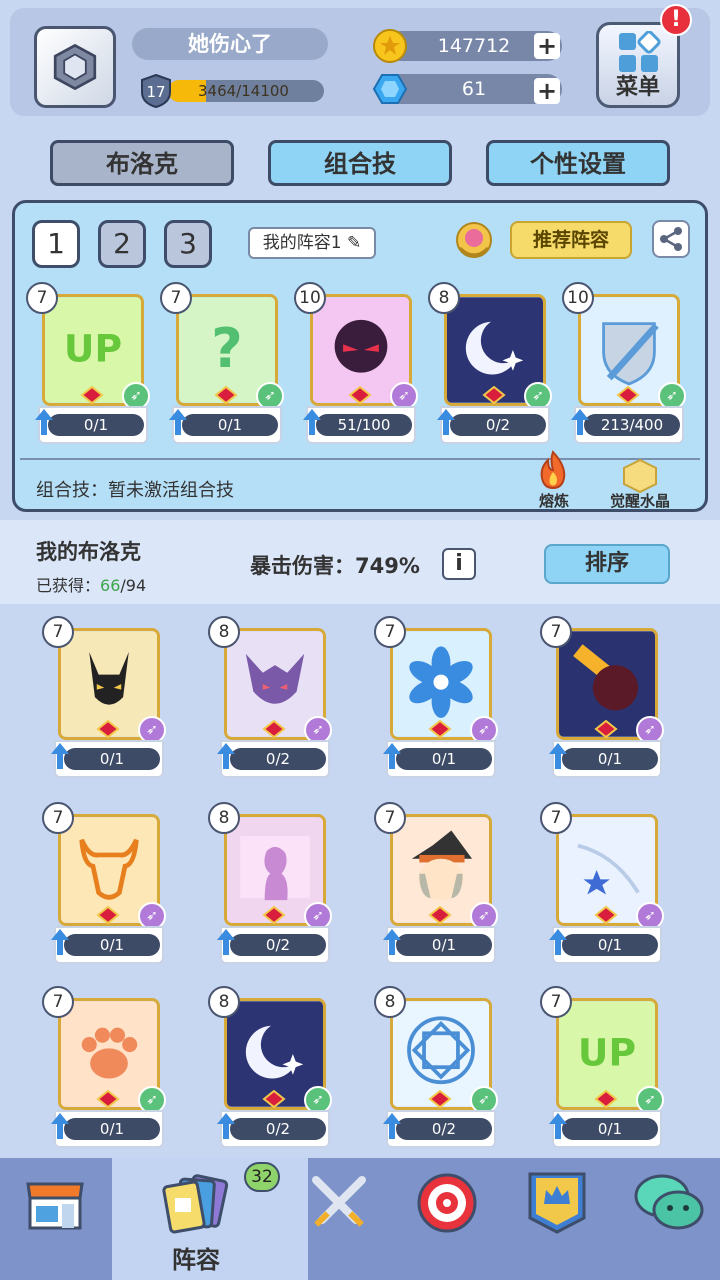  I want to click on collection-title: 我的布洛克, so click(88, 552).